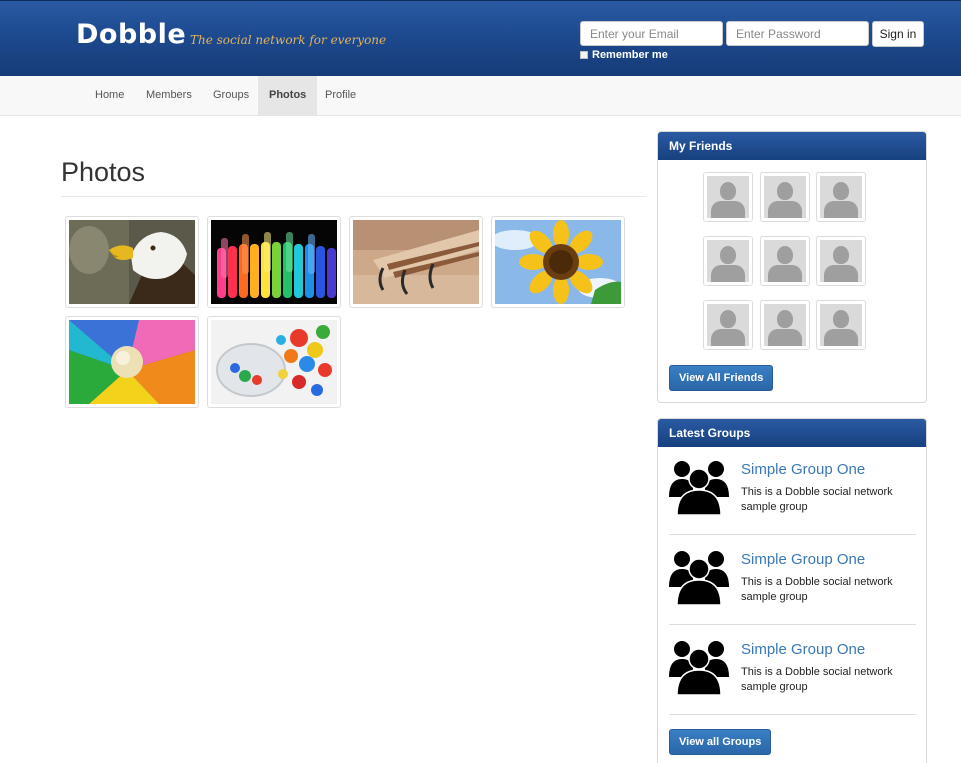 Image resolution: width=961 pixels, height=763 pixels. I want to click on groups-panel-title: Latest Groups, so click(792, 433).